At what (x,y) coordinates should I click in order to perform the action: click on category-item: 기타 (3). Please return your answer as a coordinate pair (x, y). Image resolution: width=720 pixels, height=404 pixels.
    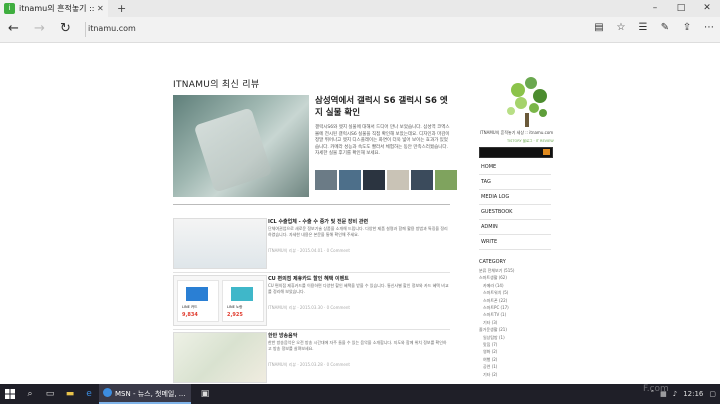
    Looking at the image, I should click on (515, 322).